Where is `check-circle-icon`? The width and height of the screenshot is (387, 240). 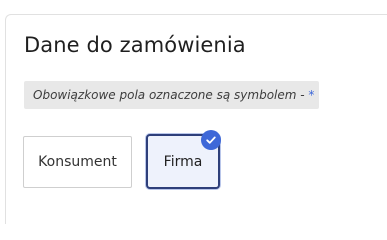 check-circle-icon is located at coordinates (211, 140).